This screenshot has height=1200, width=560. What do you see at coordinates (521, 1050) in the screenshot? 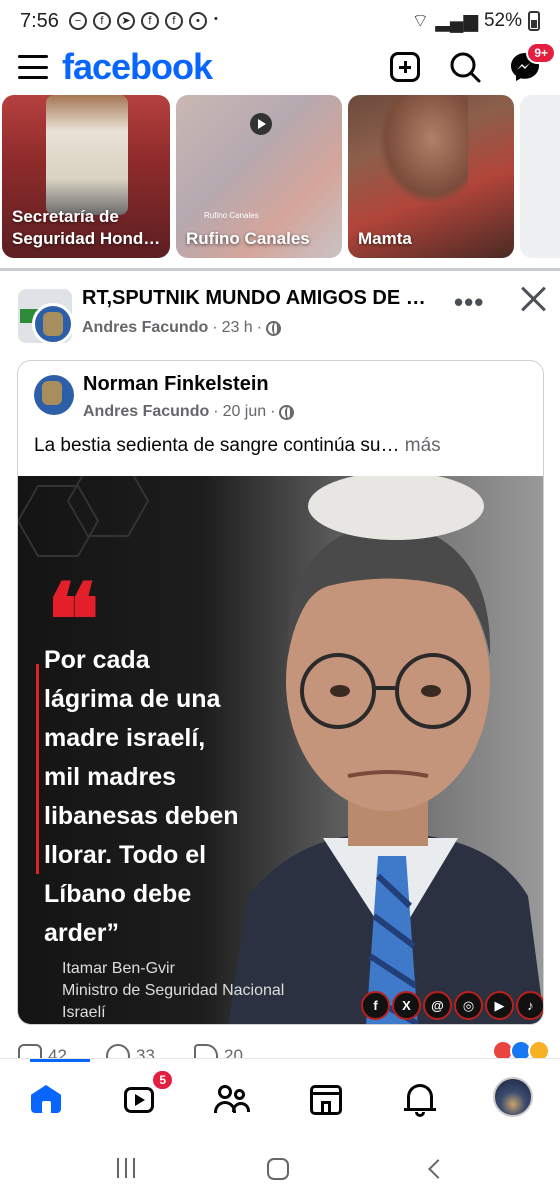
I see `reaction-emojis` at bounding box center [521, 1050].